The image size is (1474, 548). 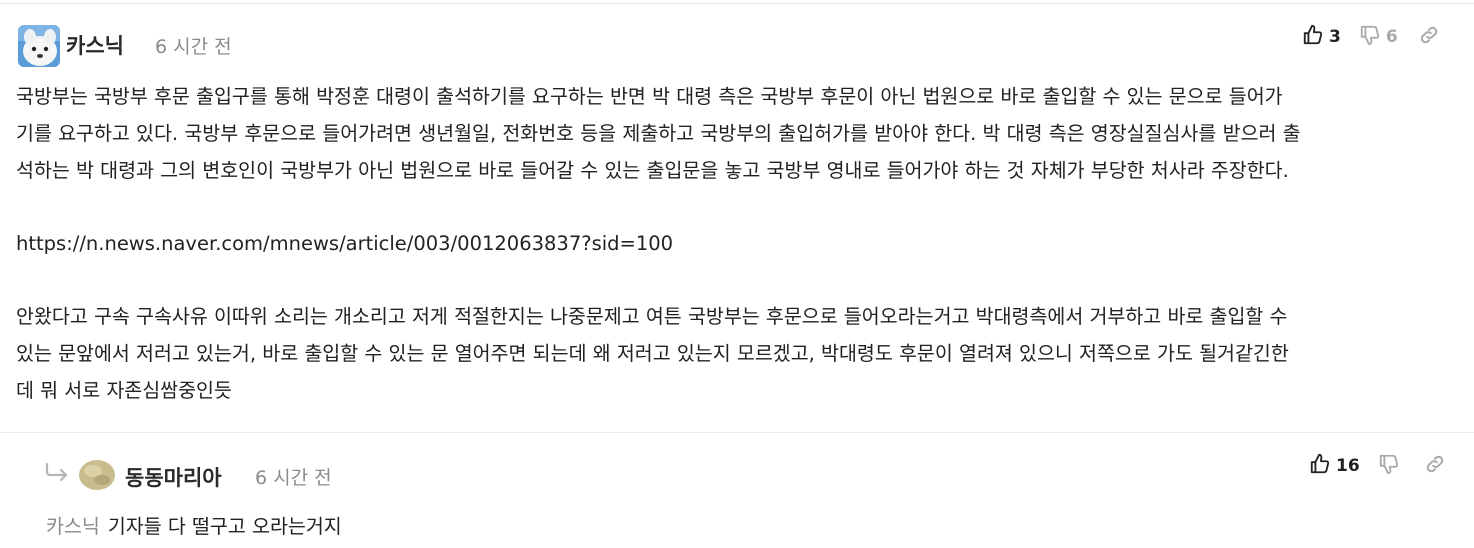 I want to click on dislike-button, so click(x=1389, y=466).